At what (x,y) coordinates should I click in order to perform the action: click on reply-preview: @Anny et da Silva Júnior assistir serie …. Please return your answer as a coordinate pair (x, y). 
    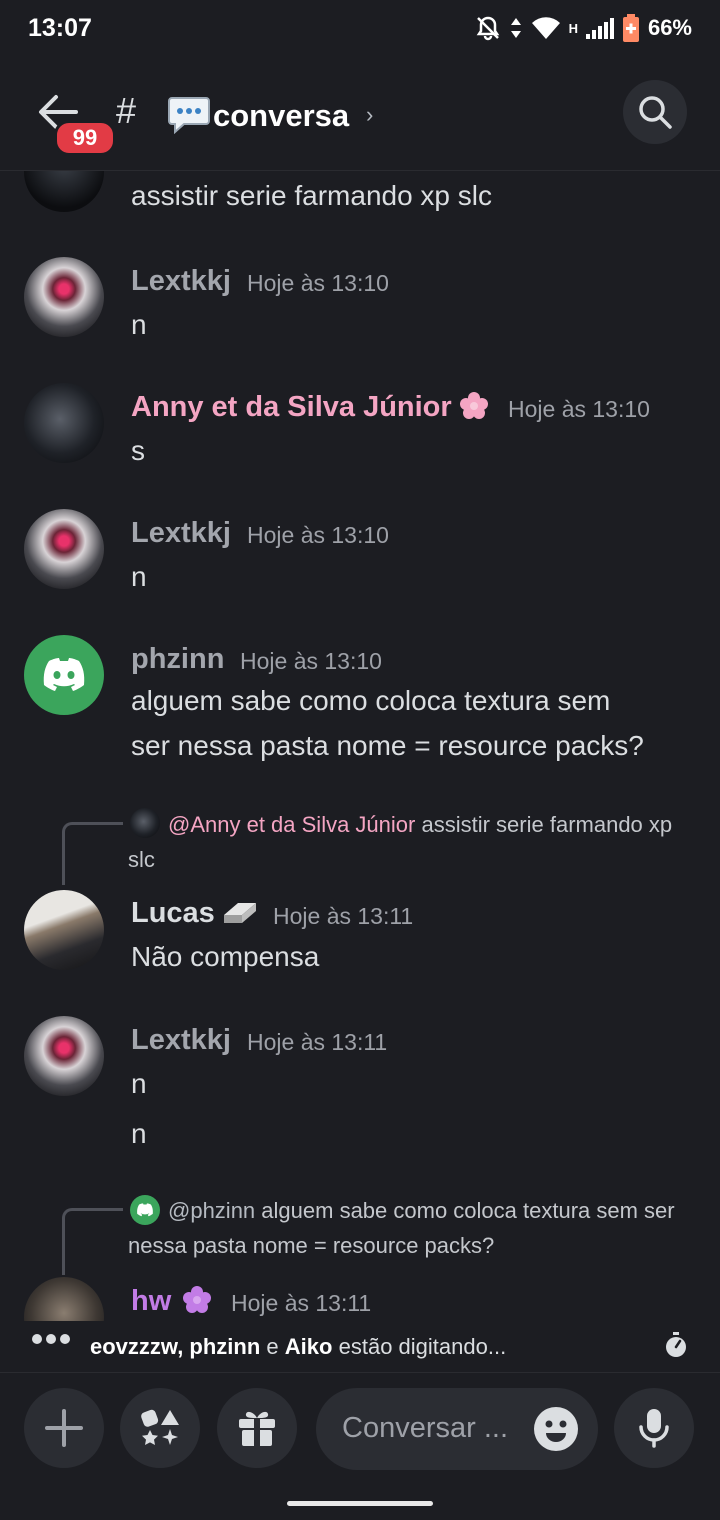
    Looking at the image, I should click on (408, 842).